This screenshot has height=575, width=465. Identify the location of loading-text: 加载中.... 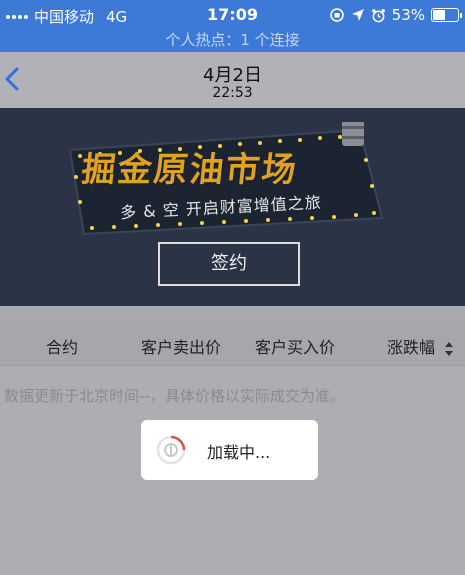
(239, 452).